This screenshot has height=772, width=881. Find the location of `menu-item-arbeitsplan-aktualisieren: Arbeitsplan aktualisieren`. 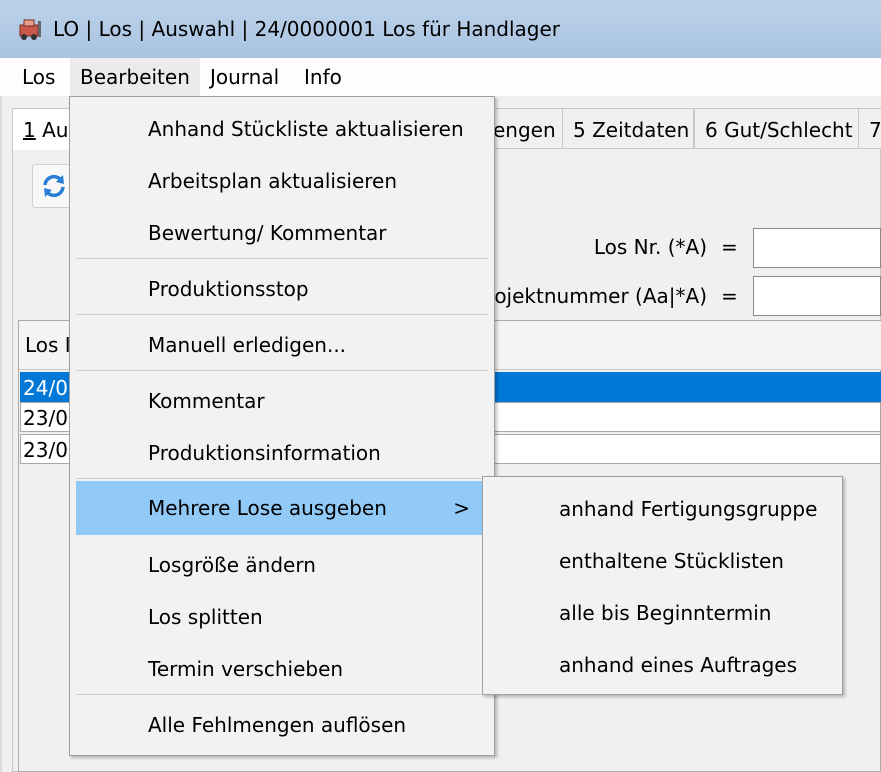

menu-item-arbeitsplan-aktualisieren: Arbeitsplan aktualisieren is located at coordinates (282, 181).